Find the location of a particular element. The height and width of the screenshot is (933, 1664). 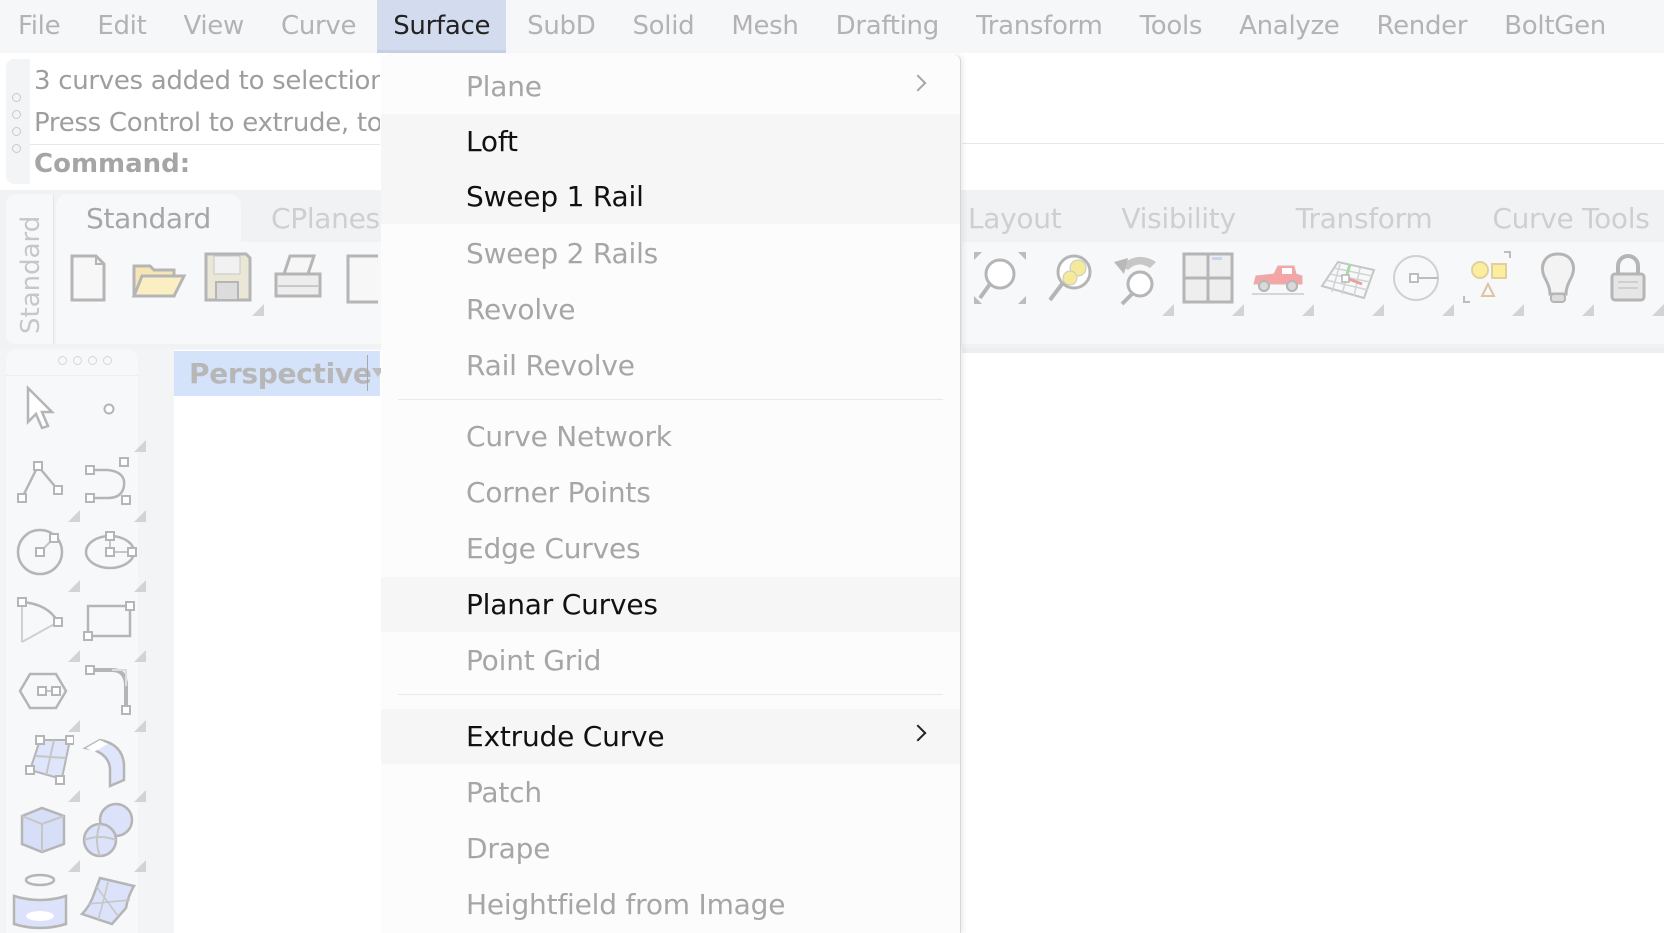

menu-item-label: Patch is located at coordinates (504, 792).